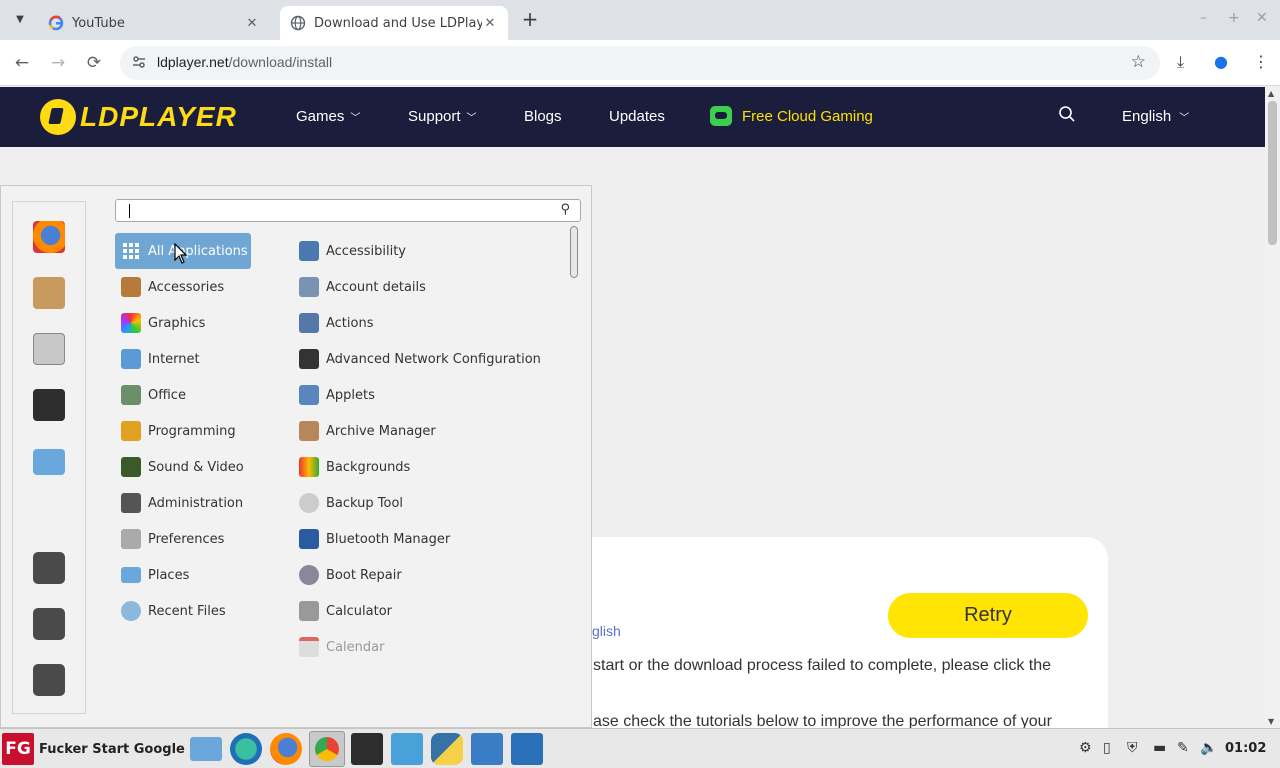 The image size is (1280, 768). Describe the element at coordinates (58, 63) in the screenshot. I see `forward-button: →` at that location.